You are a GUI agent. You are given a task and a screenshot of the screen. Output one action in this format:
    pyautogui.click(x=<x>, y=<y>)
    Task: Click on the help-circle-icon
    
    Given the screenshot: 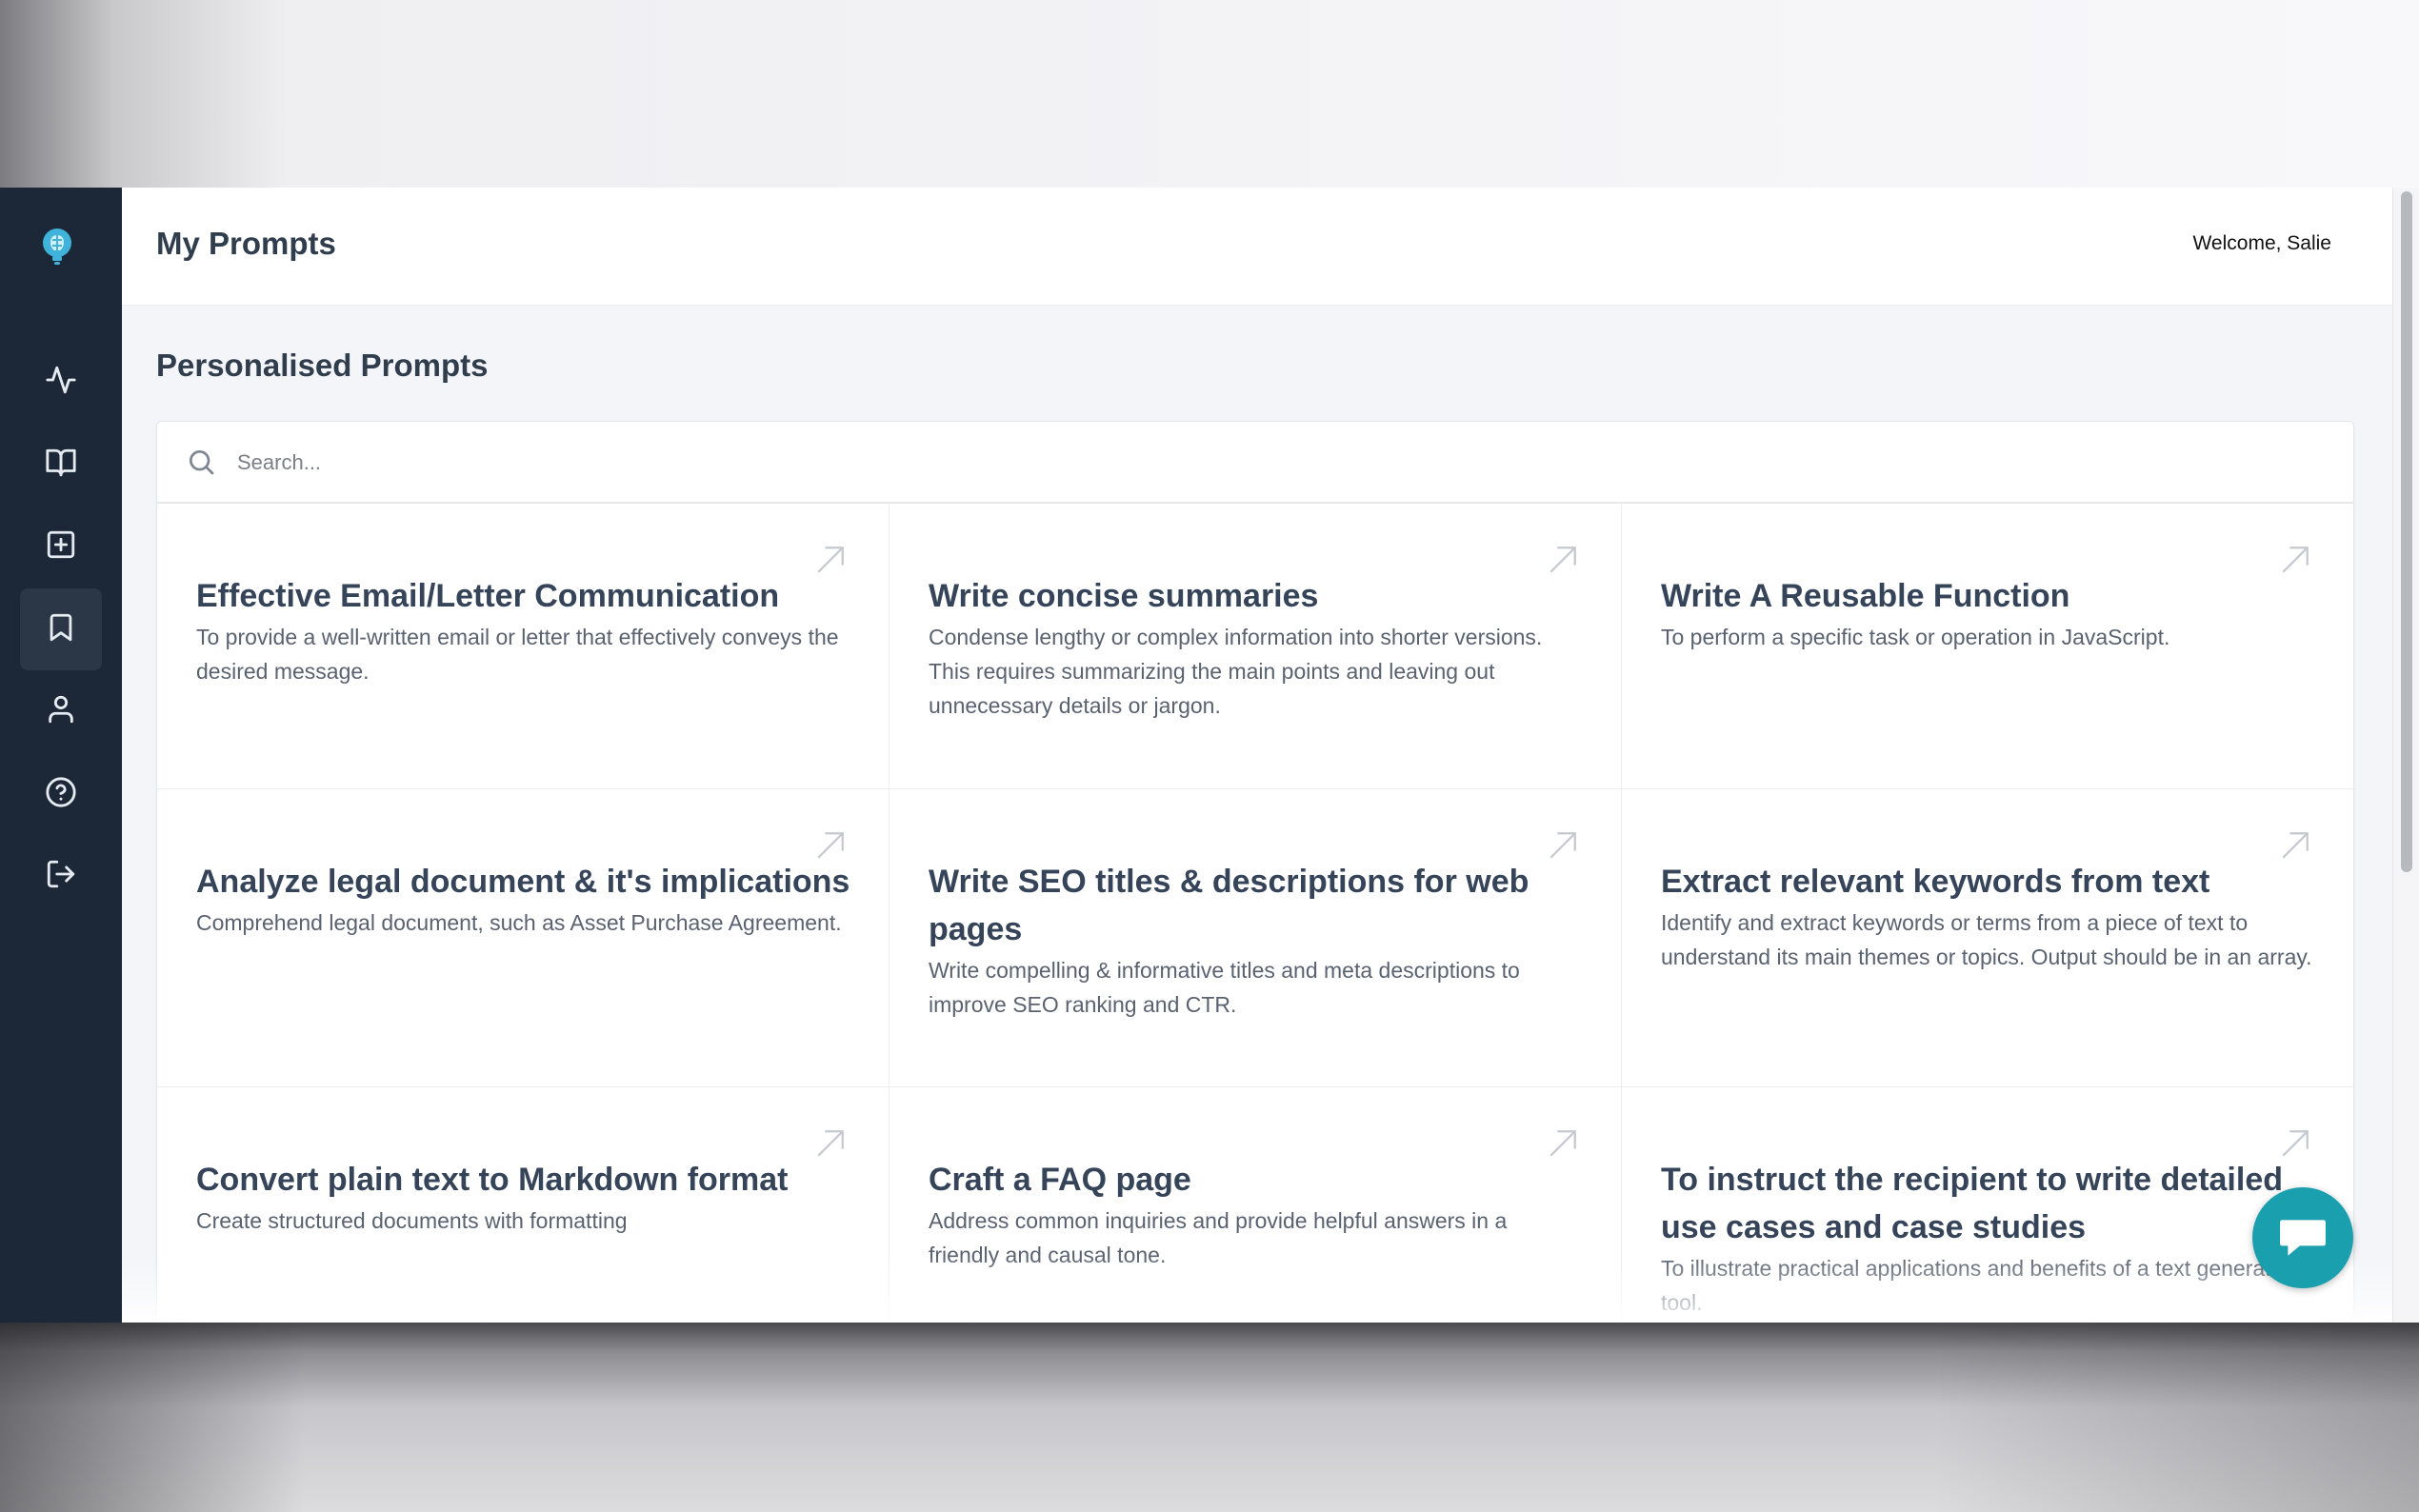 What is the action you would take?
    pyautogui.click(x=61, y=794)
    